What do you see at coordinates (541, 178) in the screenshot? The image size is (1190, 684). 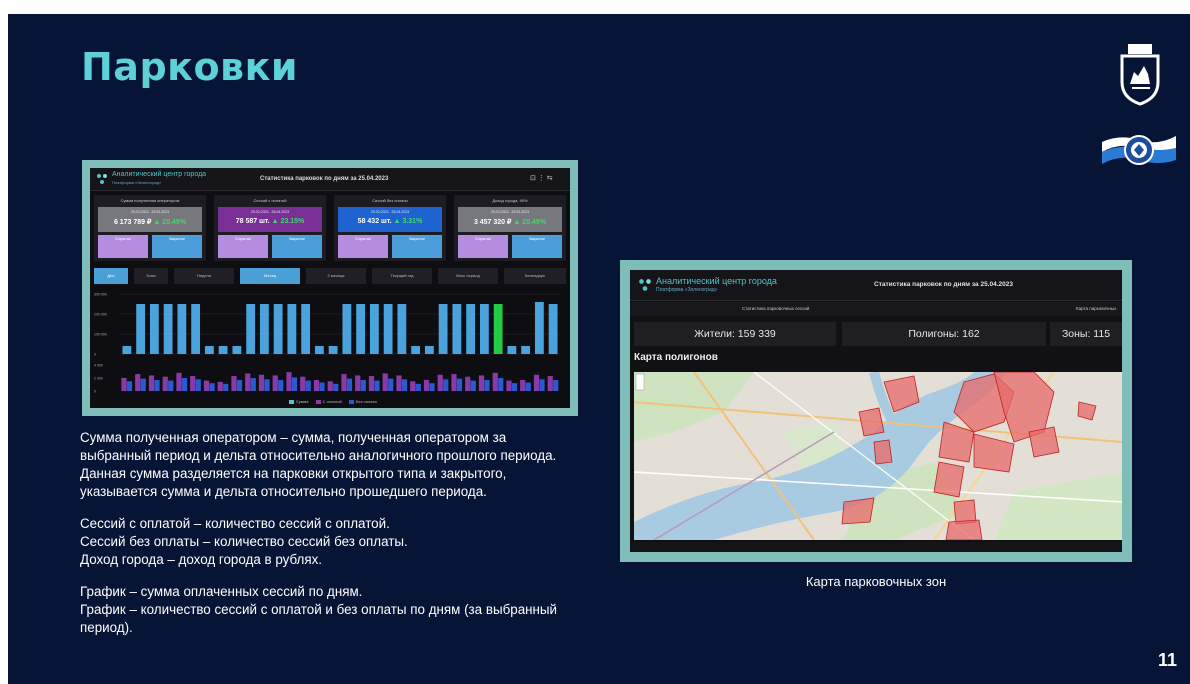 I see `header-tools-icon: ⊡ ⋮ ⇆` at bounding box center [541, 178].